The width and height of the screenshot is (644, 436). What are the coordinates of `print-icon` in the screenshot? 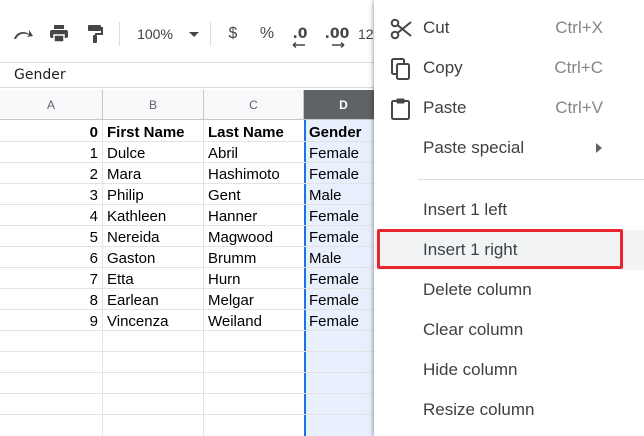 It's located at (59, 34).